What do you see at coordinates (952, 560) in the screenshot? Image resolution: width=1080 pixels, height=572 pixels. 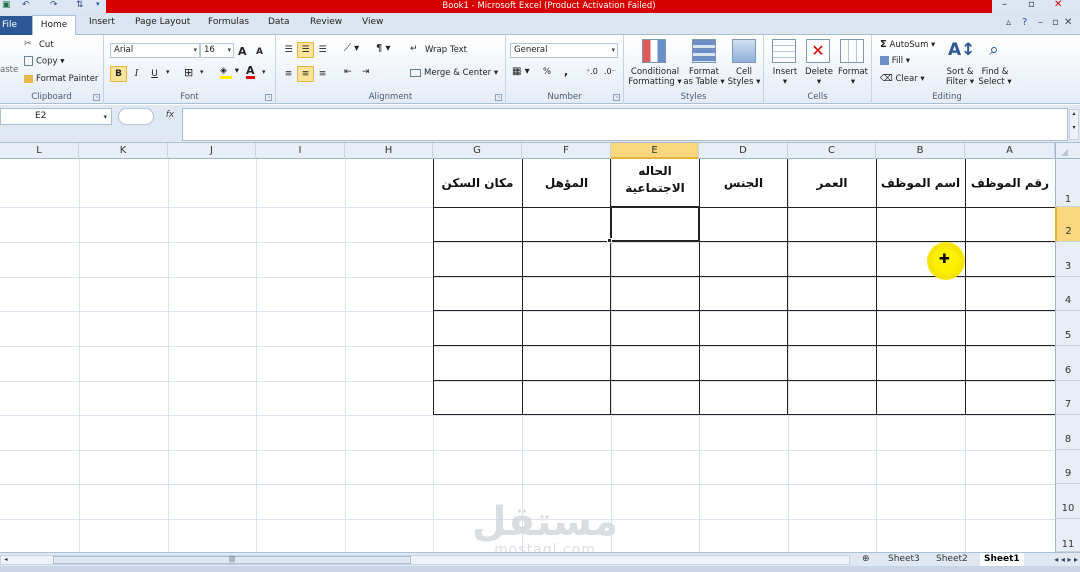 I see `sheet-tab-sheet2: Sheet2` at bounding box center [952, 560].